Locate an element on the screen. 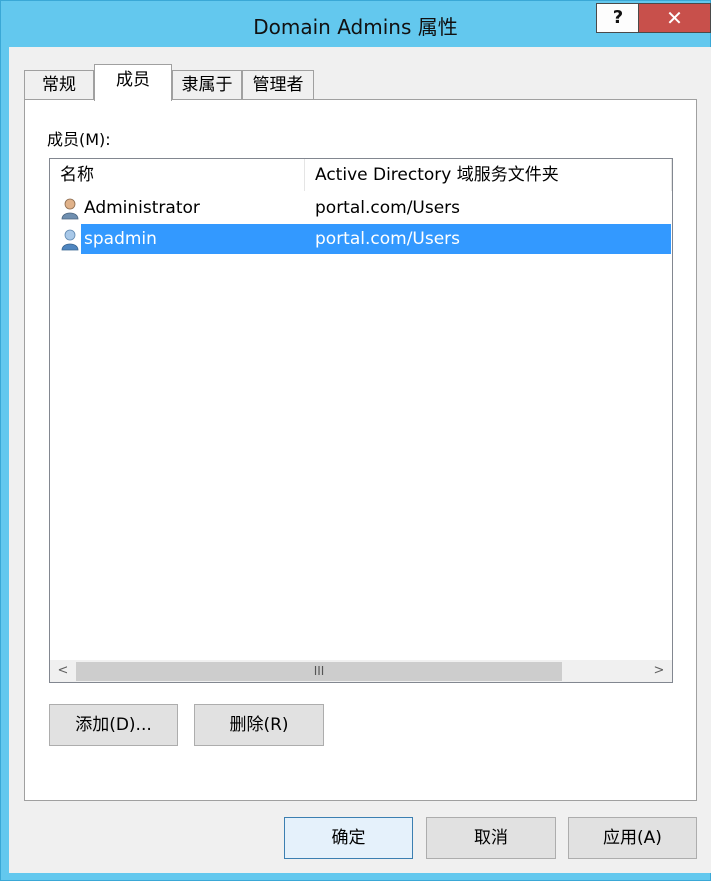 The width and height of the screenshot is (719, 881). help-button: ? is located at coordinates (618, 18).